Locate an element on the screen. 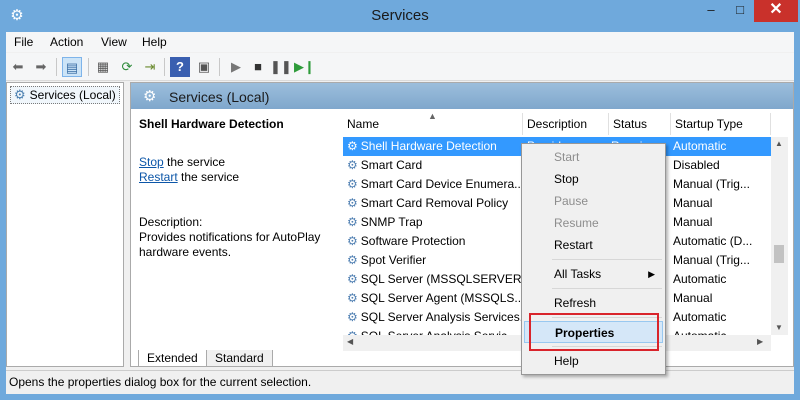  tree-item-services-local: ⚙ Services (Local) is located at coordinates (65, 95).